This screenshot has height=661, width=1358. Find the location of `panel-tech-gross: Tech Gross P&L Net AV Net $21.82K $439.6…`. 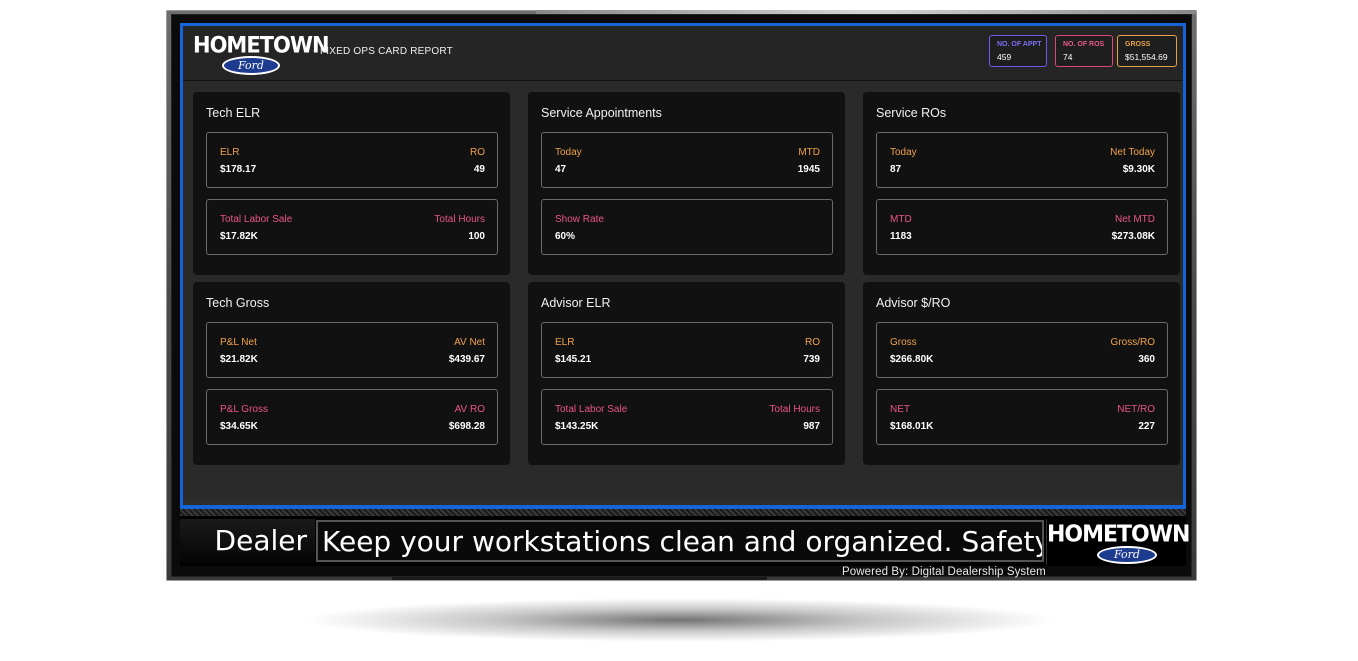

panel-tech-gross: Tech Gross P&L Net AV Net $21.82K $439.6… is located at coordinates (351, 373).